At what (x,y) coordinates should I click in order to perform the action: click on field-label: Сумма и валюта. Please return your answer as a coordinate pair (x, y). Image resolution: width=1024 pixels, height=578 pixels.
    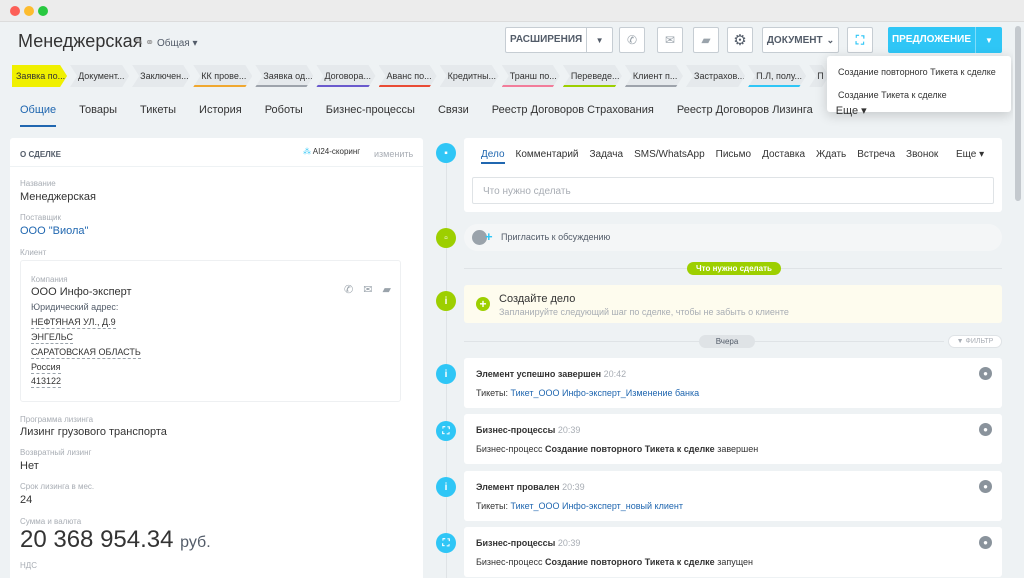
    Looking at the image, I should click on (51, 521).